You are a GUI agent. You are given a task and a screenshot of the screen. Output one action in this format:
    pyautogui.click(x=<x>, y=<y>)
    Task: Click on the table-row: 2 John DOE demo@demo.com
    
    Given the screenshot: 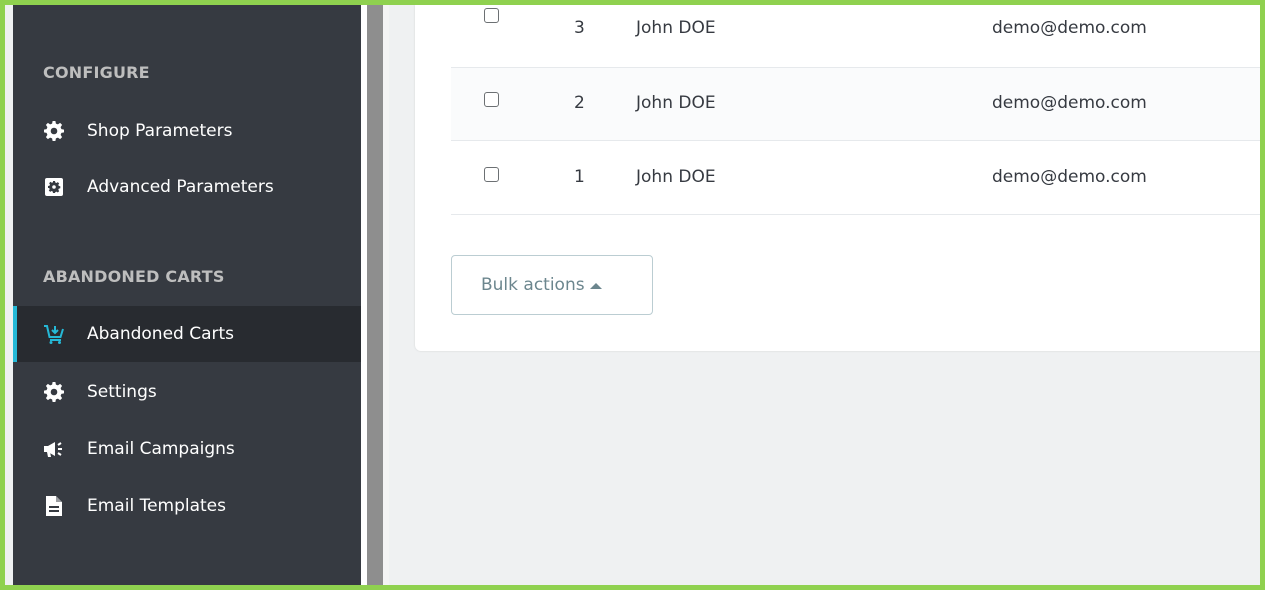 What is the action you would take?
    pyautogui.click(x=855, y=104)
    